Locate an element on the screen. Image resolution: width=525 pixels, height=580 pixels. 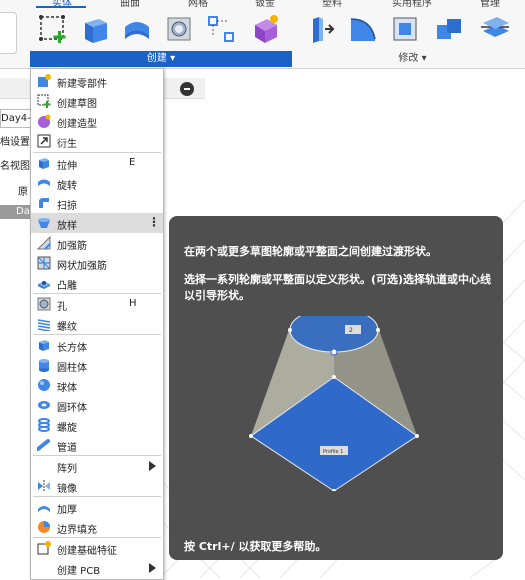
menu-item-shortcut: E is located at coordinates (132, 162).